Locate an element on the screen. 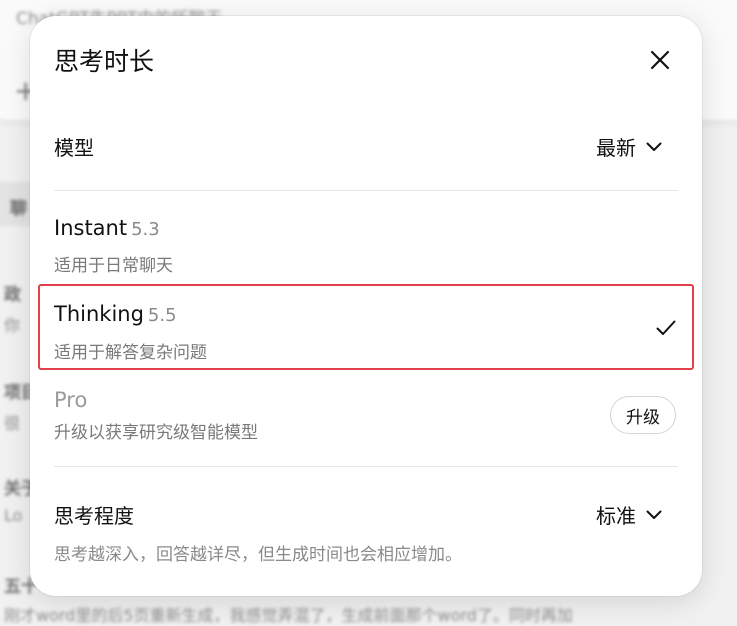 This screenshot has width=737, height=626. close-button is located at coordinates (660, 60).